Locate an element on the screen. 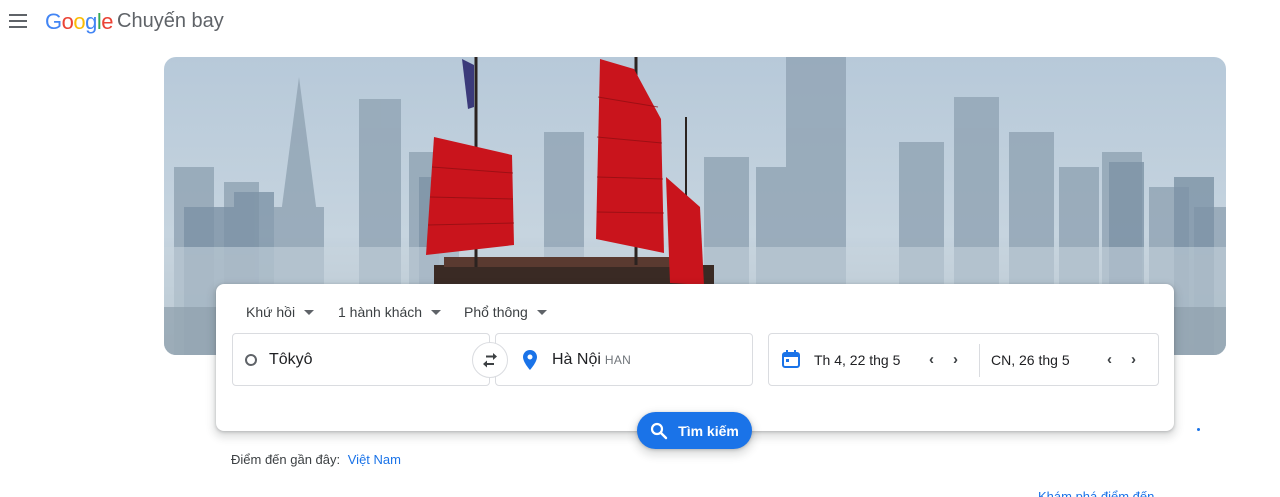 The image size is (1280, 497). cabin-class-dropdown: Phổ thông is located at coordinates (505, 312).